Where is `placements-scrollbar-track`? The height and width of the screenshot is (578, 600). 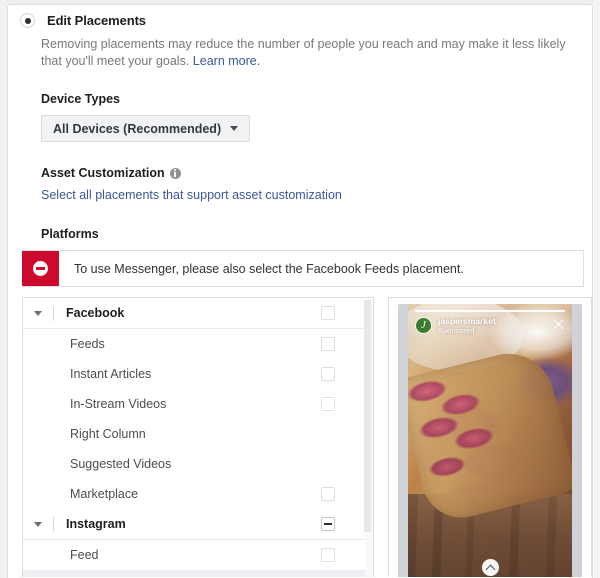
placements-scrollbar-track is located at coordinates (368, 438).